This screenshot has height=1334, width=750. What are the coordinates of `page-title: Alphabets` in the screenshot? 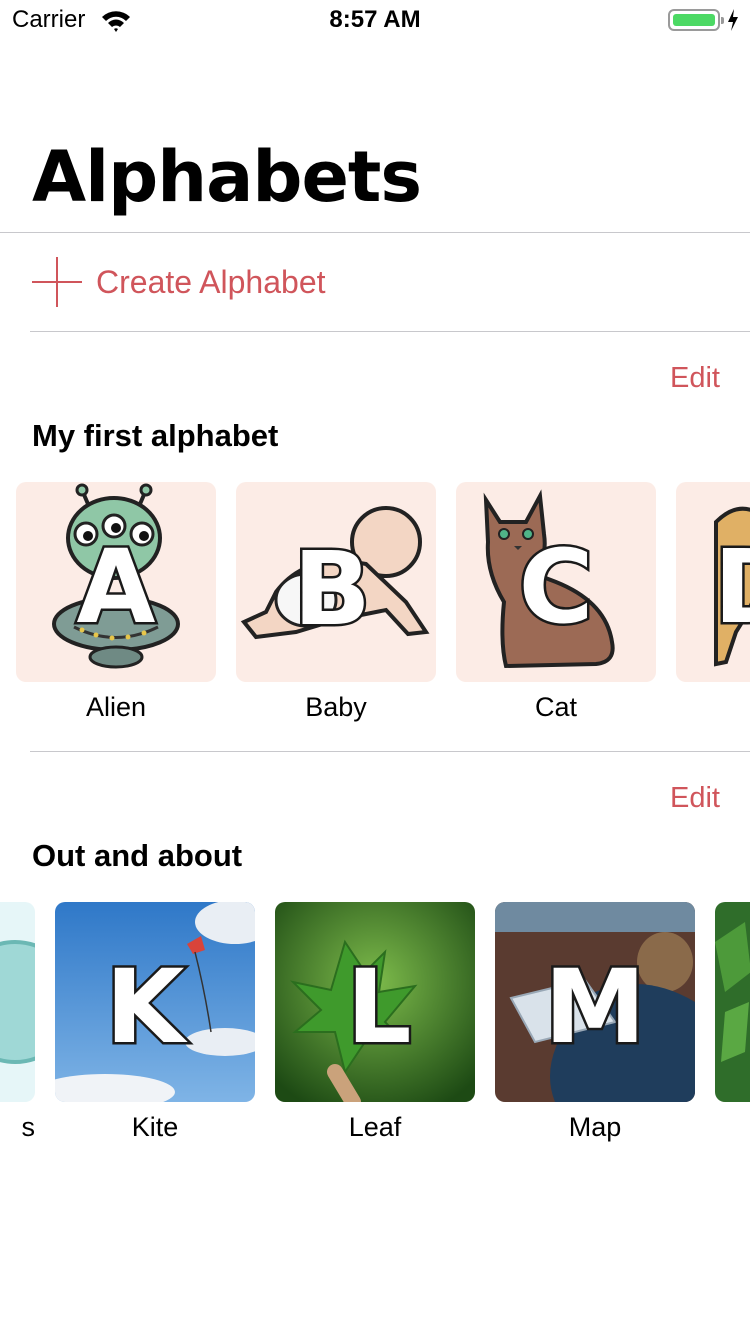 It's located at (227, 177).